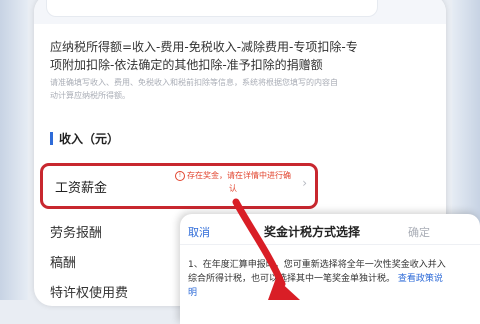  Describe the element at coordinates (63, 263) in the screenshot. I see `income-row-label: 稿酬` at that location.